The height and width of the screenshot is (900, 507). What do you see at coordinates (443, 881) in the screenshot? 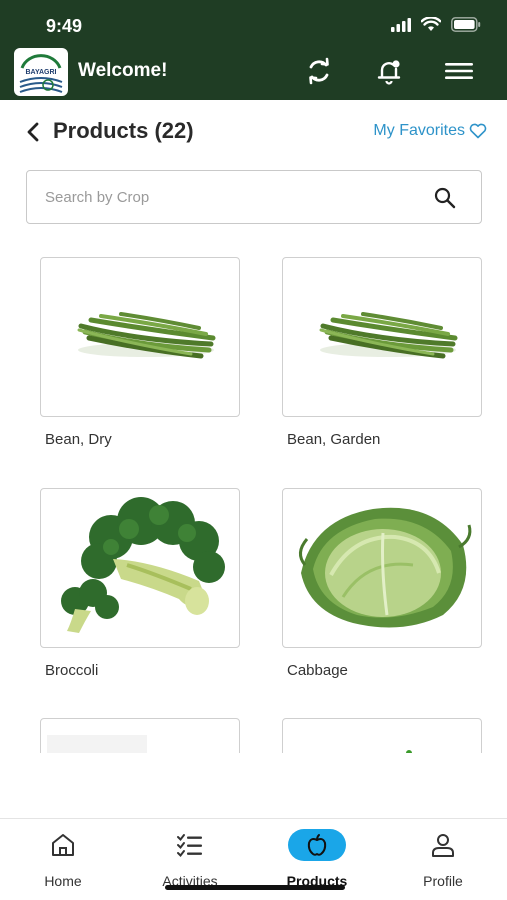
I see `tab-label: Profile` at bounding box center [443, 881].